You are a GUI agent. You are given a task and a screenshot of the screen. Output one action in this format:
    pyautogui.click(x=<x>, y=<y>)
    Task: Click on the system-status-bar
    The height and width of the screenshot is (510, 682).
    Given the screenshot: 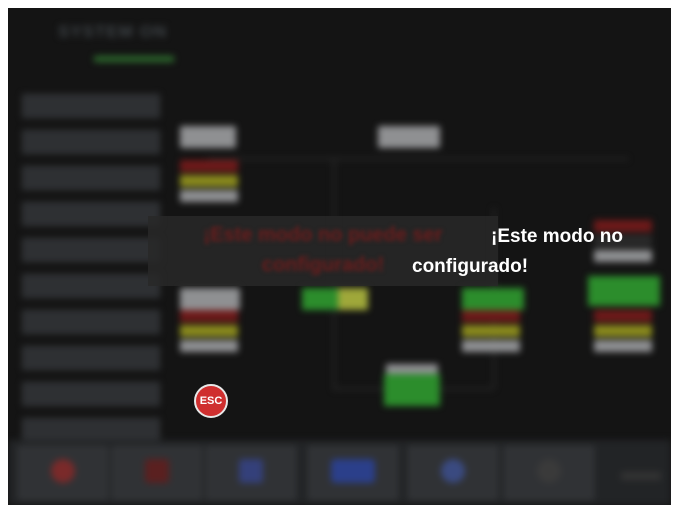 What is the action you would take?
    pyautogui.click(x=134, y=59)
    